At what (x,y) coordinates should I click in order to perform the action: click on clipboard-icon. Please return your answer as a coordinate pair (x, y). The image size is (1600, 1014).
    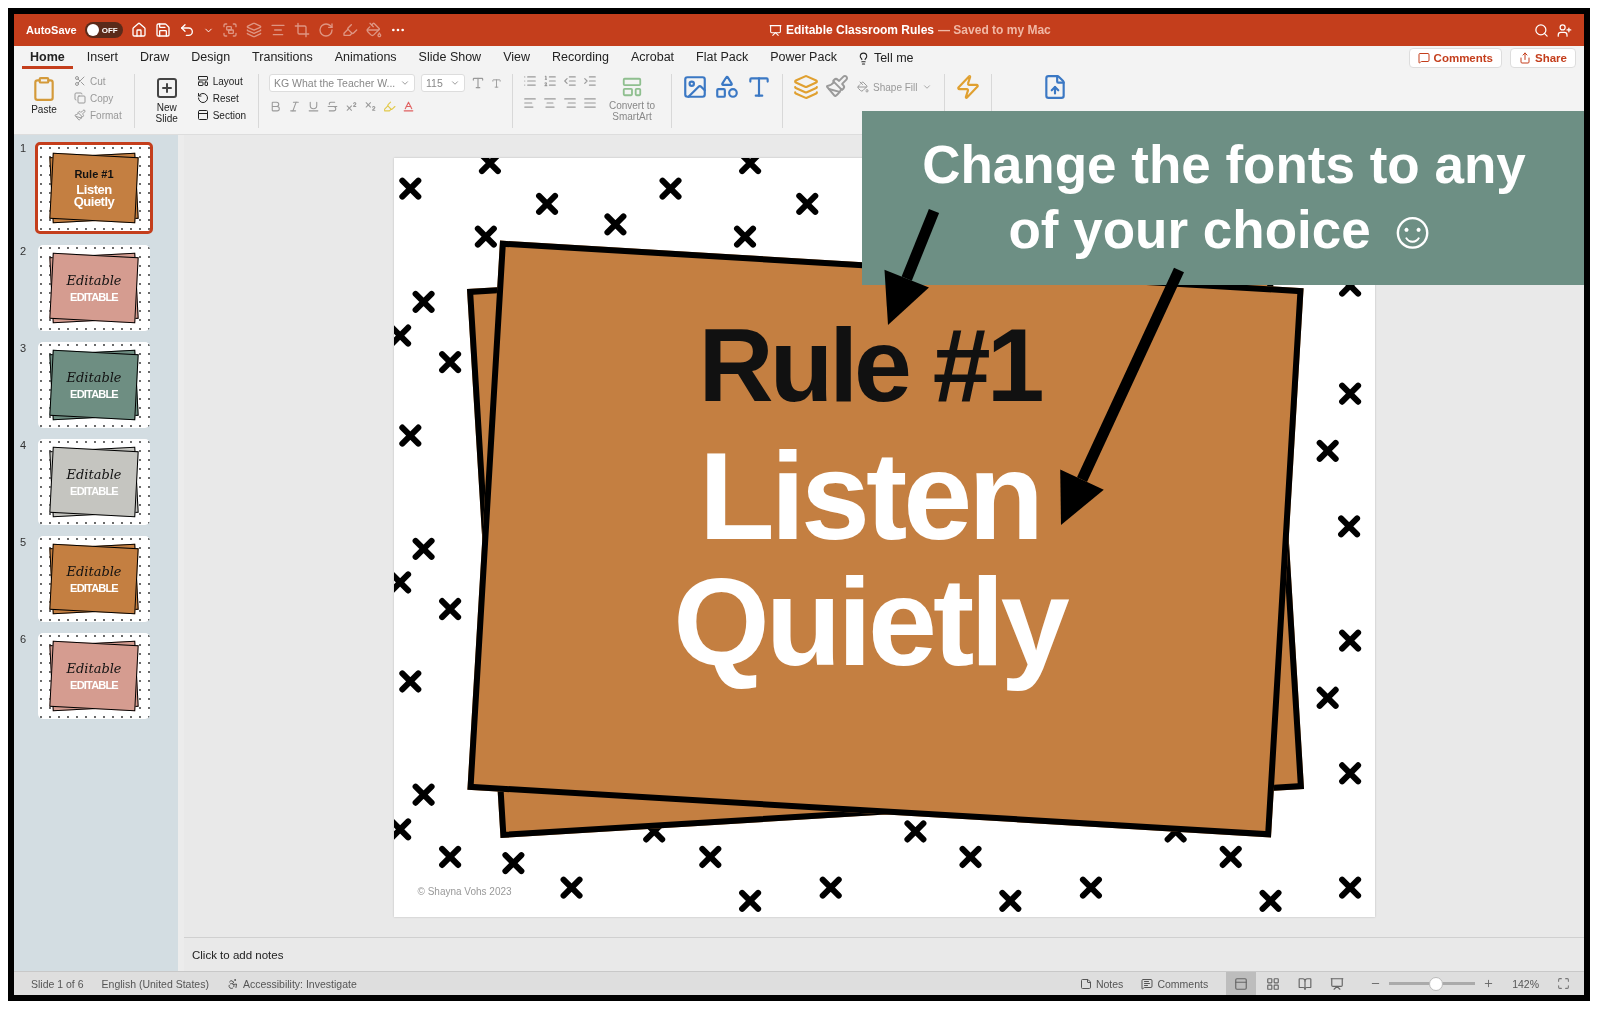
    Looking at the image, I should click on (44, 89).